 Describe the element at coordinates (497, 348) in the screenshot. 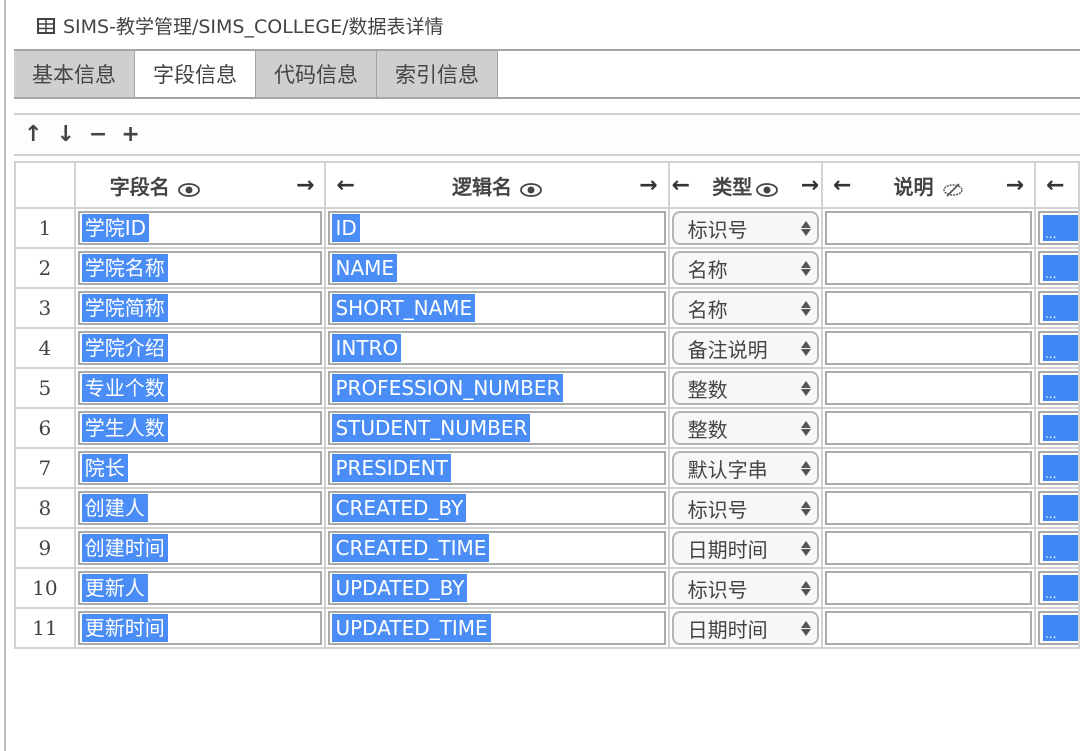

I see `logical-name-input: INTRO` at that location.